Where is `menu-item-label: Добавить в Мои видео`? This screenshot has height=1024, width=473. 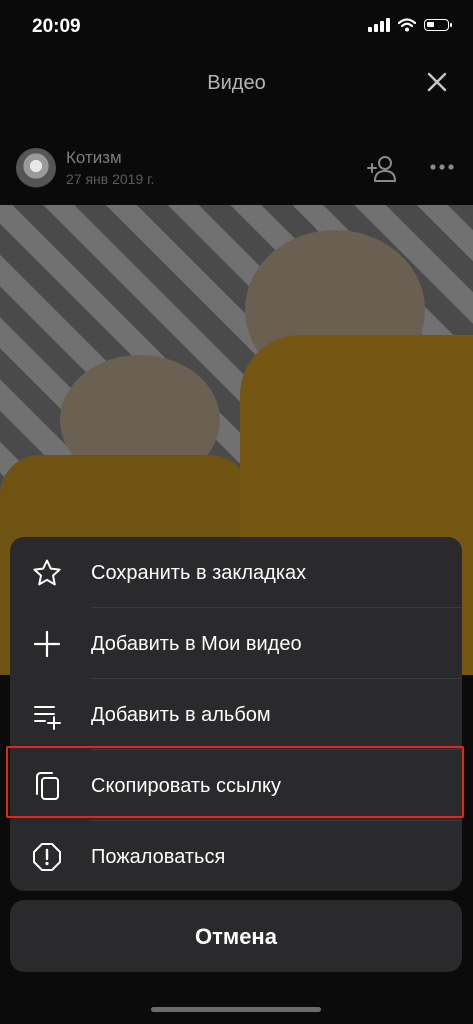 menu-item-label: Добавить в Мои видео is located at coordinates (196, 644).